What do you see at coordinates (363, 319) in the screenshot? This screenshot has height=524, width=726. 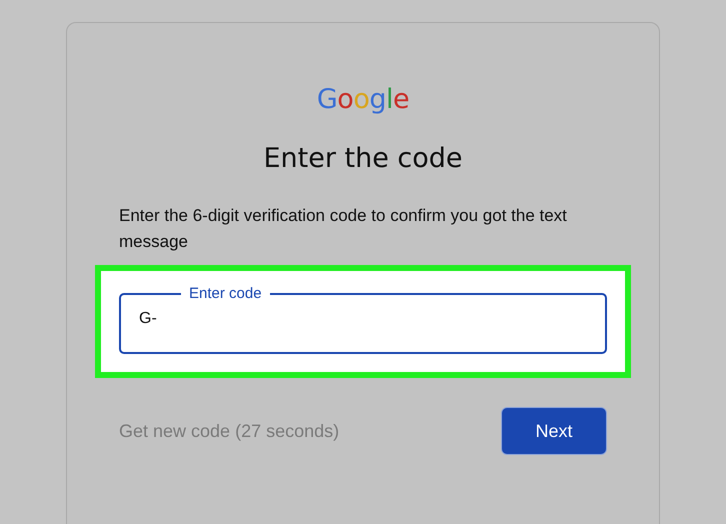 I see `code-field: Enter code G-` at bounding box center [363, 319].